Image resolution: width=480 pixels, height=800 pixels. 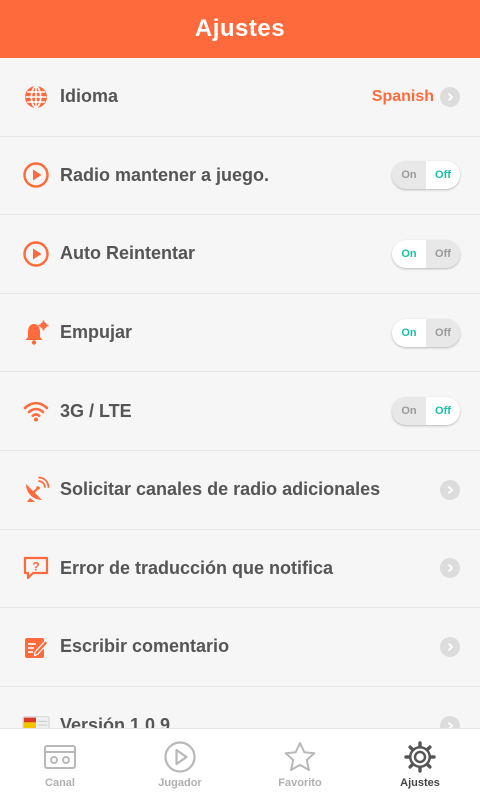 I want to click on star-icon, so click(x=300, y=757).